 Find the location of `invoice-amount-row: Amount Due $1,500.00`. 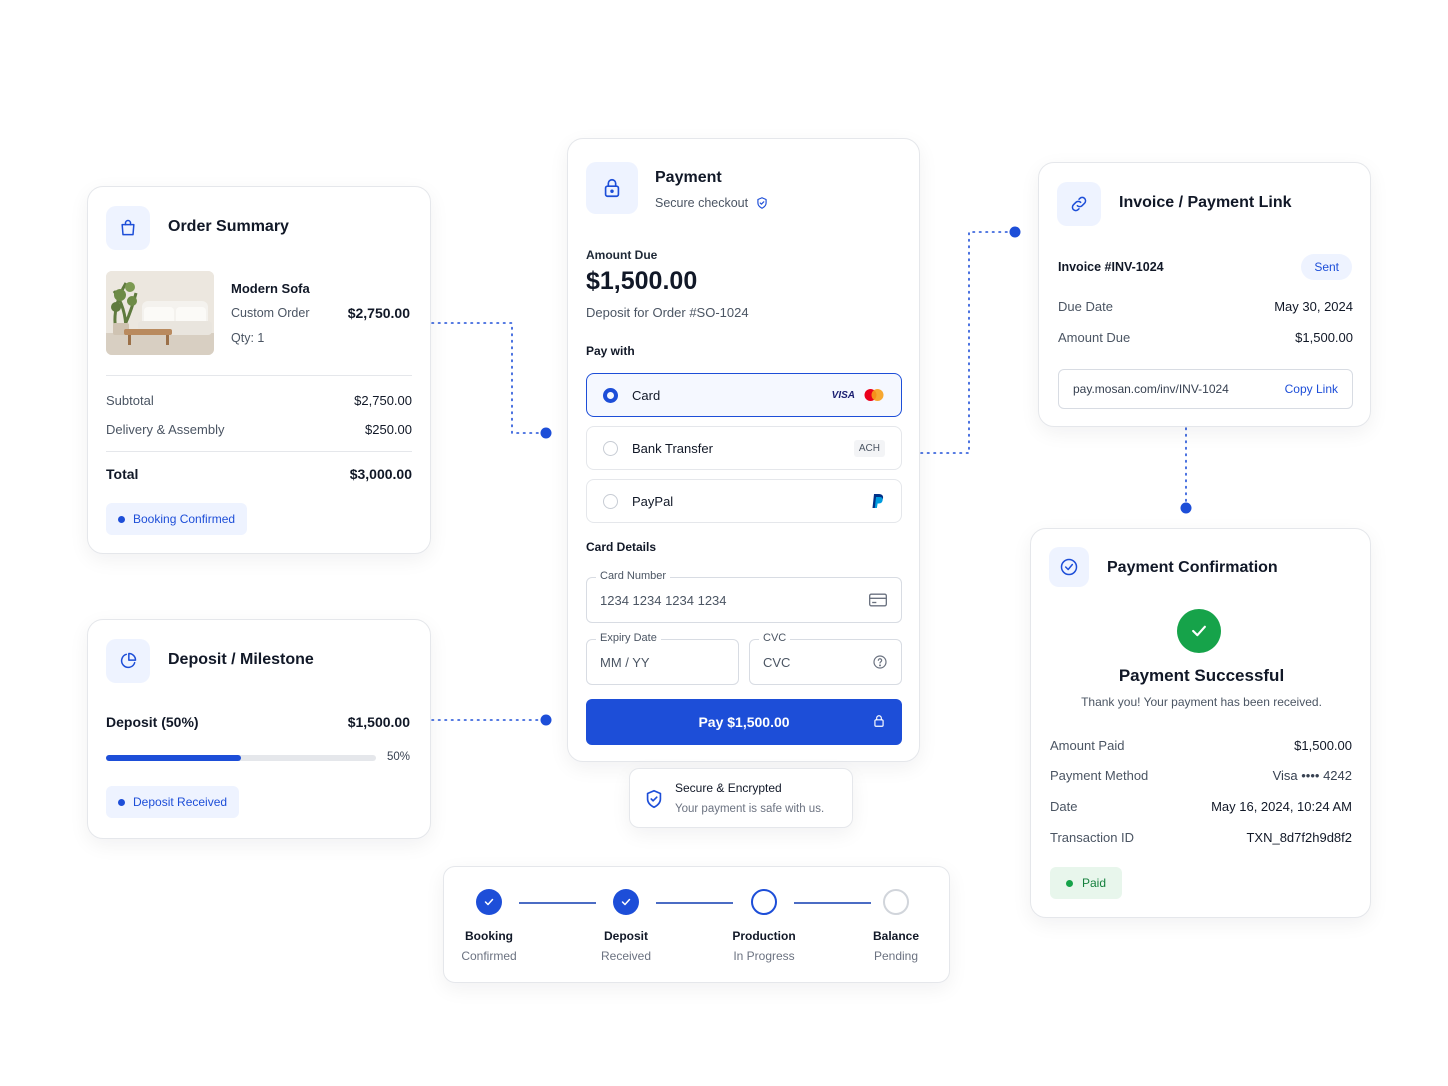

invoice-amount-row: Amount Due $1,500.00 is located at coordinates (1205, 337).